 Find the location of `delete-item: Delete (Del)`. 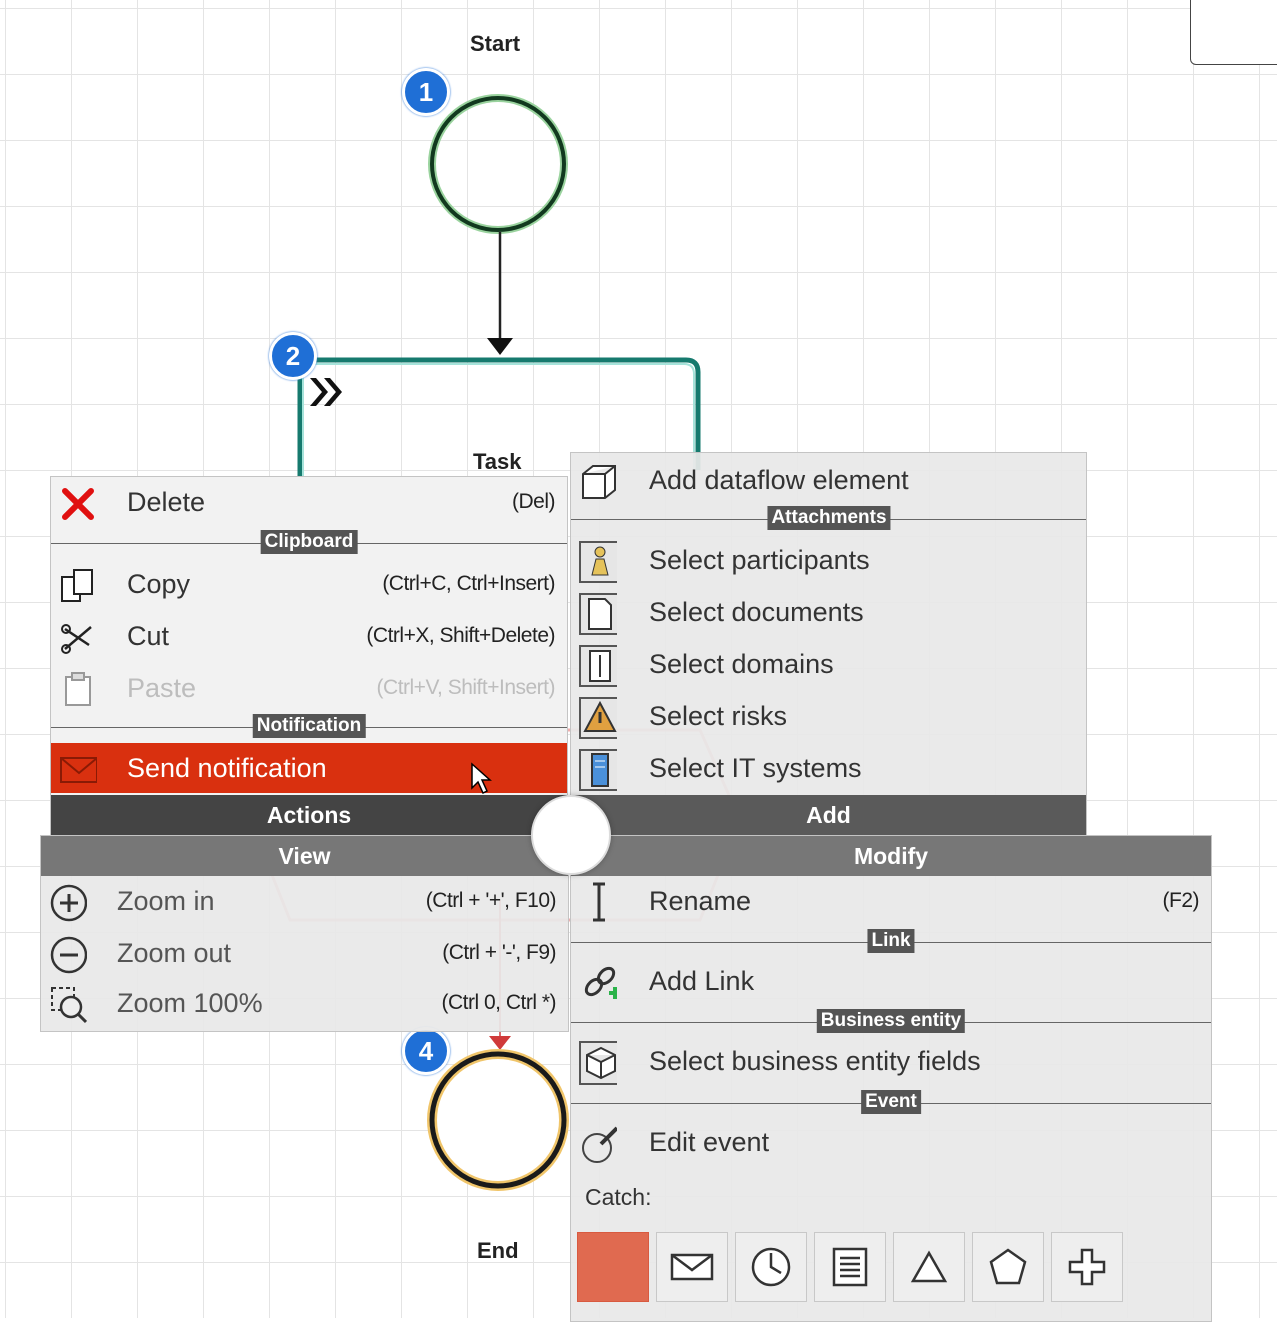

delete-item: Delete (Del) is located at coordinates (309, 502).